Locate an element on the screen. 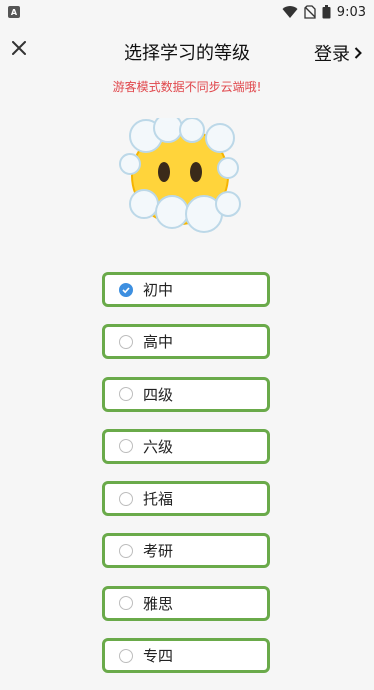 This screenshot has height=690, width=374. header: 选择学习的等级 登录 is located at coordinates (187, 51).